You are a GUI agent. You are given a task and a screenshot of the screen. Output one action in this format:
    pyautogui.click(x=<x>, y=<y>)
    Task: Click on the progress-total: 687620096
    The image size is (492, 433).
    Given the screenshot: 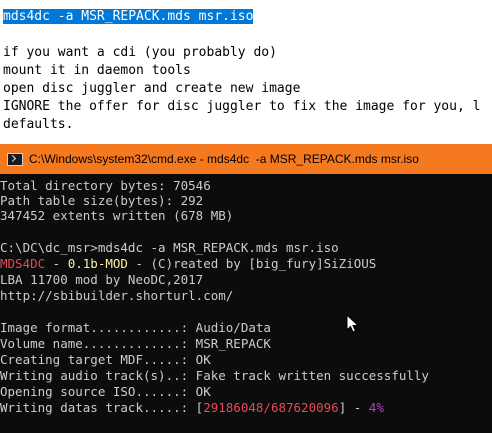 What is the action you would take?
    pyautogui.click(x=304, y=407)
    